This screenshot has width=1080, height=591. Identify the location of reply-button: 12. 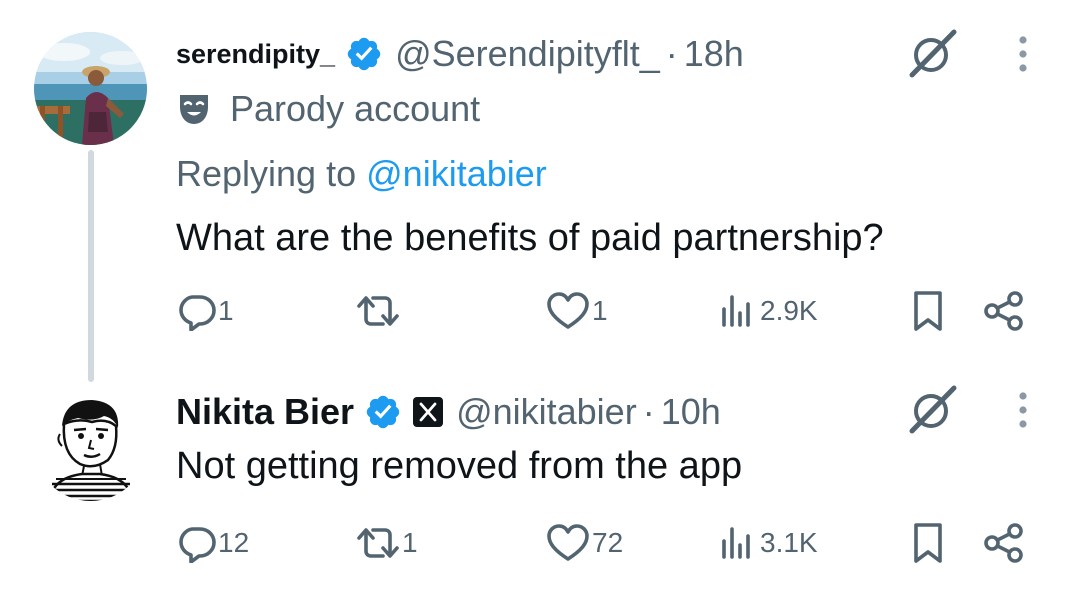
(212, 543).